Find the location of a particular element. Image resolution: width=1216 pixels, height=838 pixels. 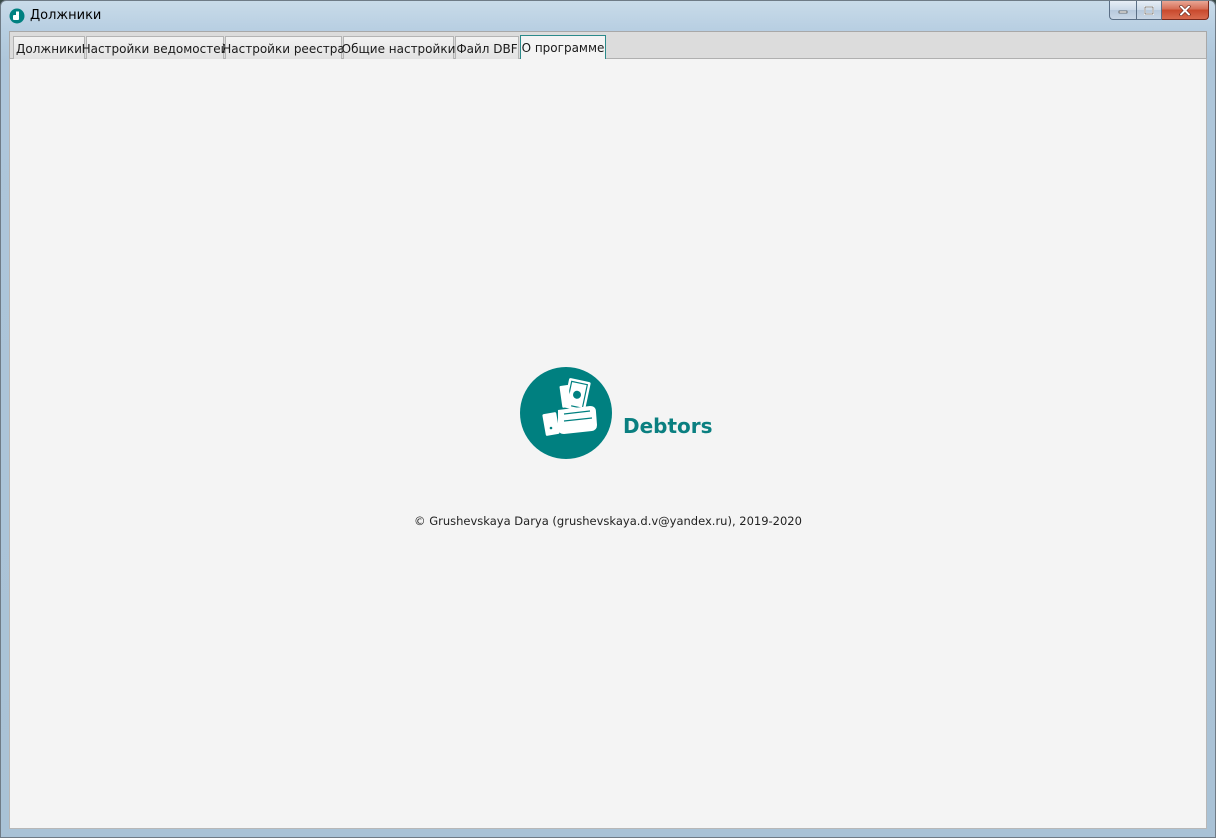

caption-buttons is located at coordinates (1159, 10).